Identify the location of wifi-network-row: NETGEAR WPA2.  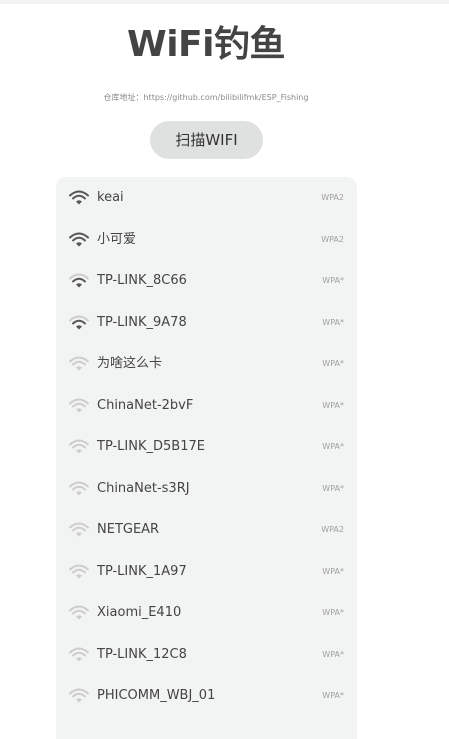
(206, 530).